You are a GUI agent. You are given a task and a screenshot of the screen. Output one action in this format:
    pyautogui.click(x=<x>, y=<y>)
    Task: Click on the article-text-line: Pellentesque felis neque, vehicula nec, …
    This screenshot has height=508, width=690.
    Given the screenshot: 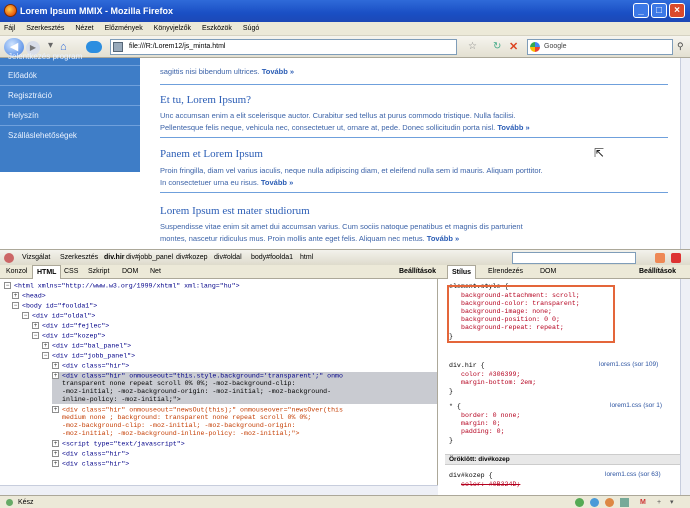 What is the action you would take?
    pyautogui.click(x=328, y=127)
    